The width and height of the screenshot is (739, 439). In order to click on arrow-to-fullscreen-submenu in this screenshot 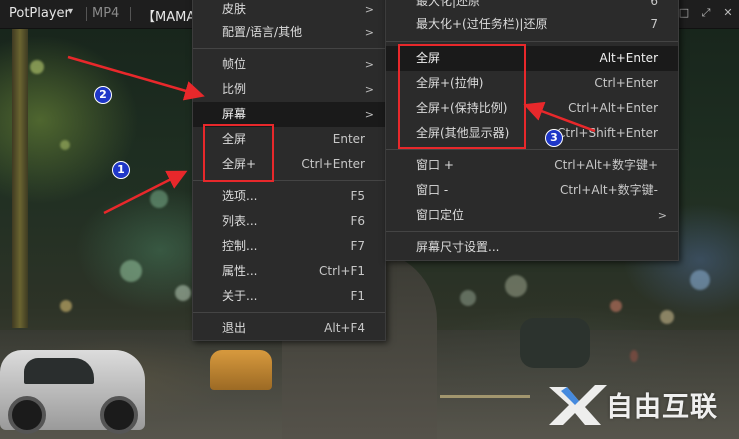, I will do `click(559, 117)`.